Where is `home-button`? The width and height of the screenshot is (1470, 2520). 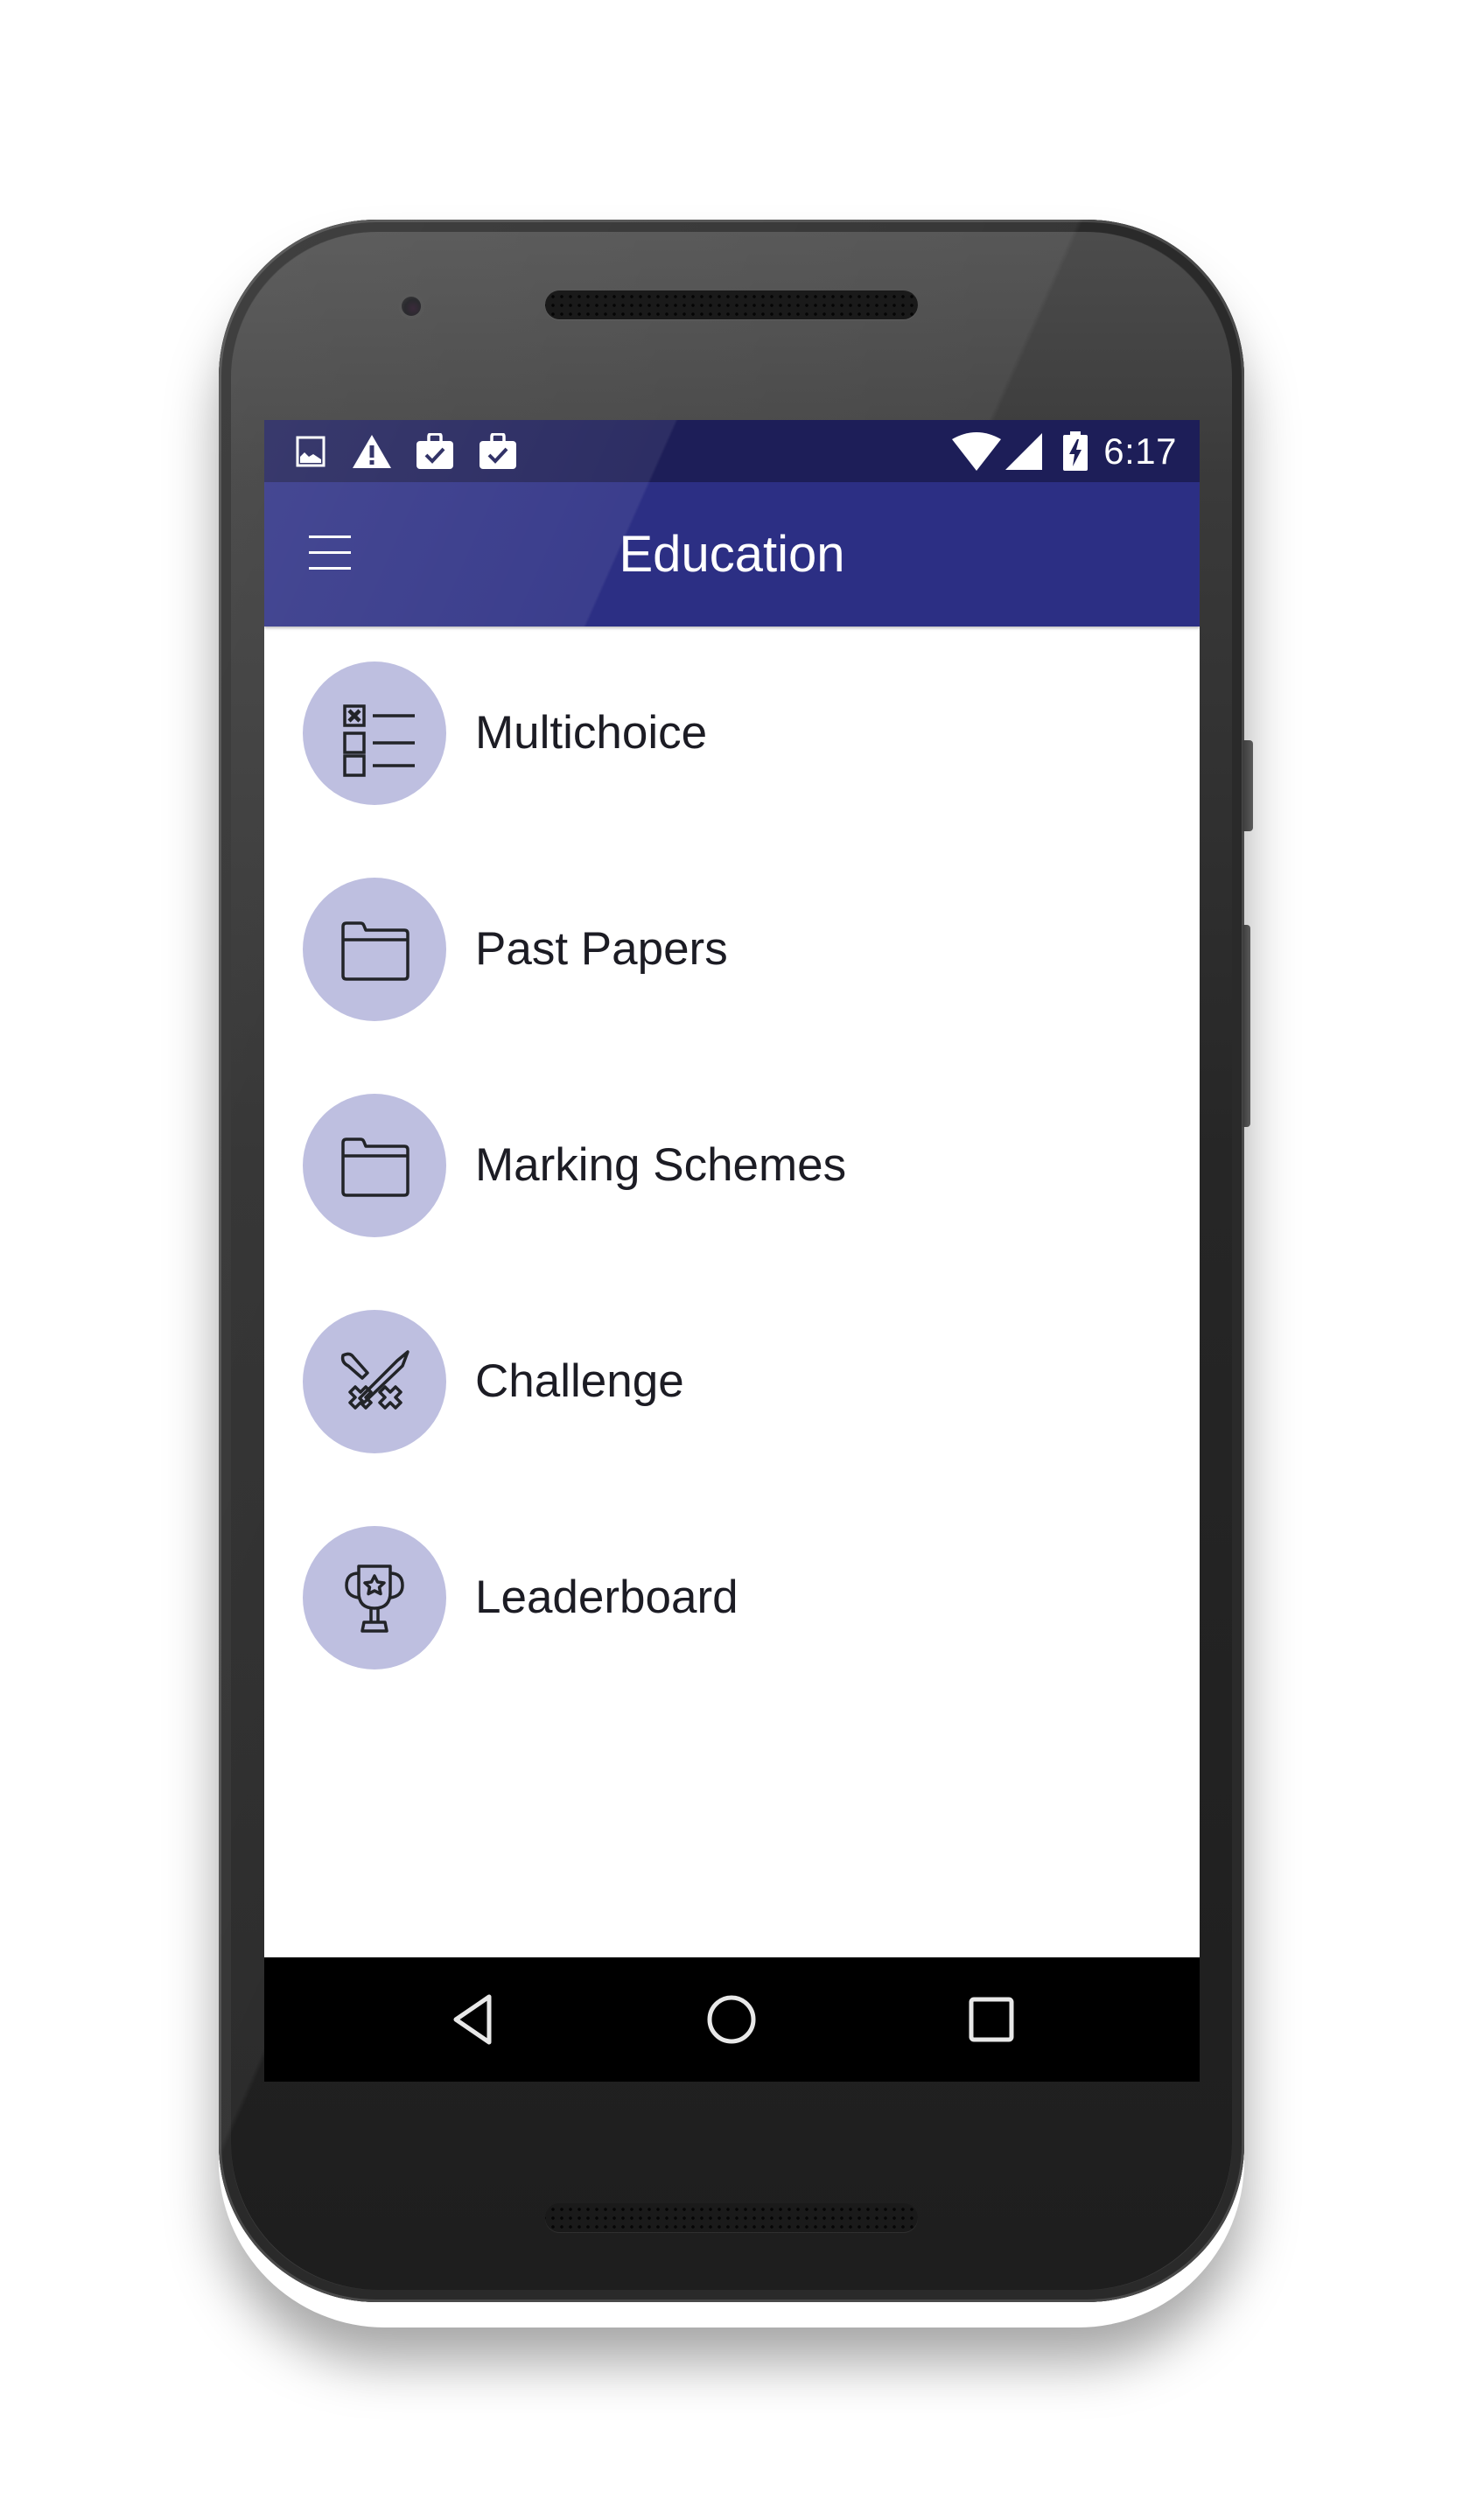 home-button is located at coordinates (731, 2019).